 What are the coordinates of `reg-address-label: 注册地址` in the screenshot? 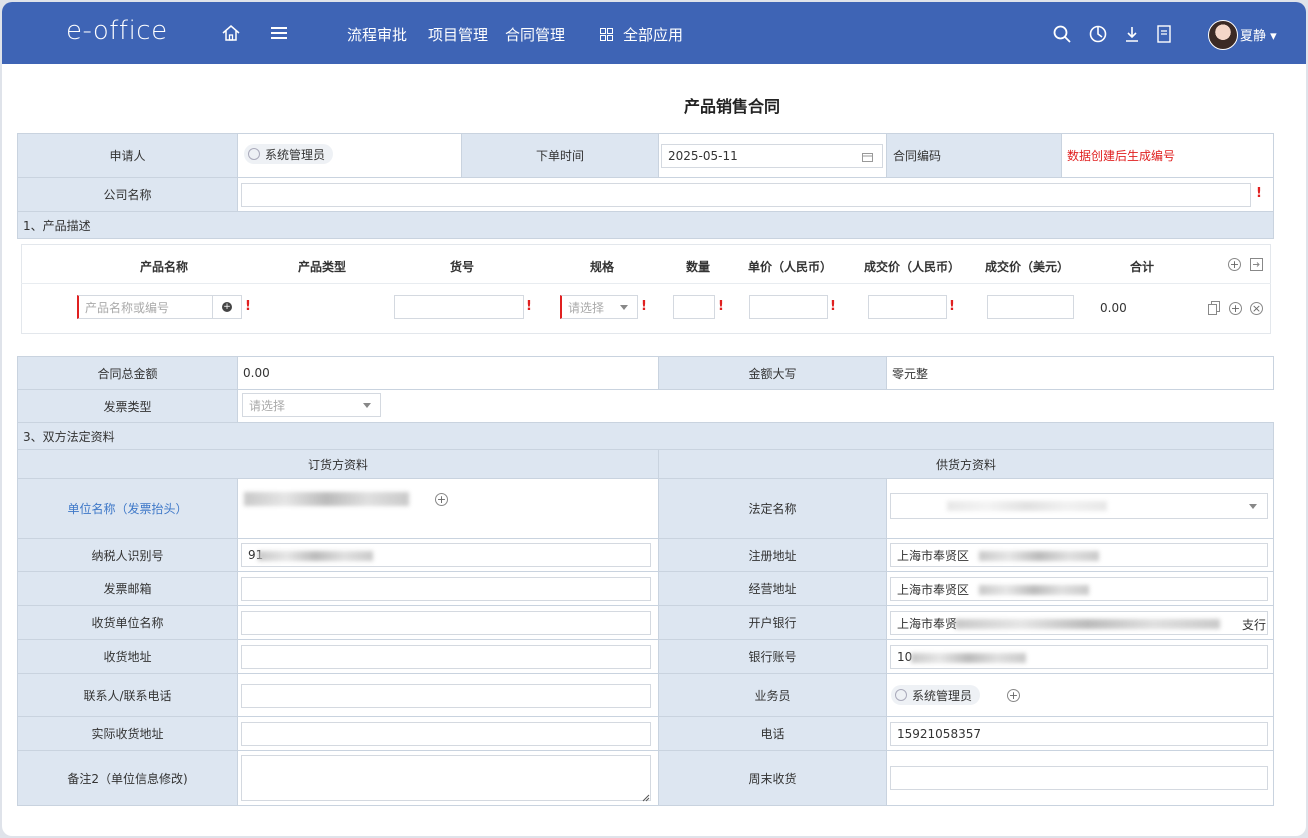 It's located at (772, 555).